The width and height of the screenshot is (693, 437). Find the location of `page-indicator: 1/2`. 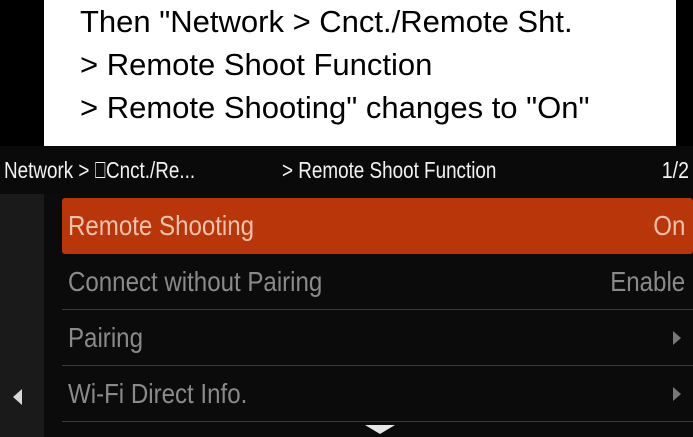

page-indicator: 1/2 is located at coordinates (675, 170).